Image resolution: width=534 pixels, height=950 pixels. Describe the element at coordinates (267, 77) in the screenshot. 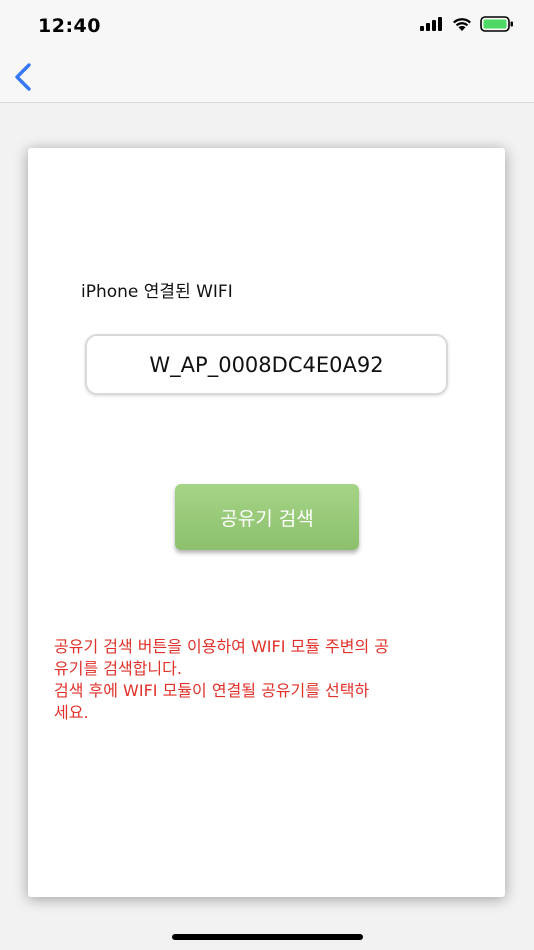

I see `navigation-bar` at that location.